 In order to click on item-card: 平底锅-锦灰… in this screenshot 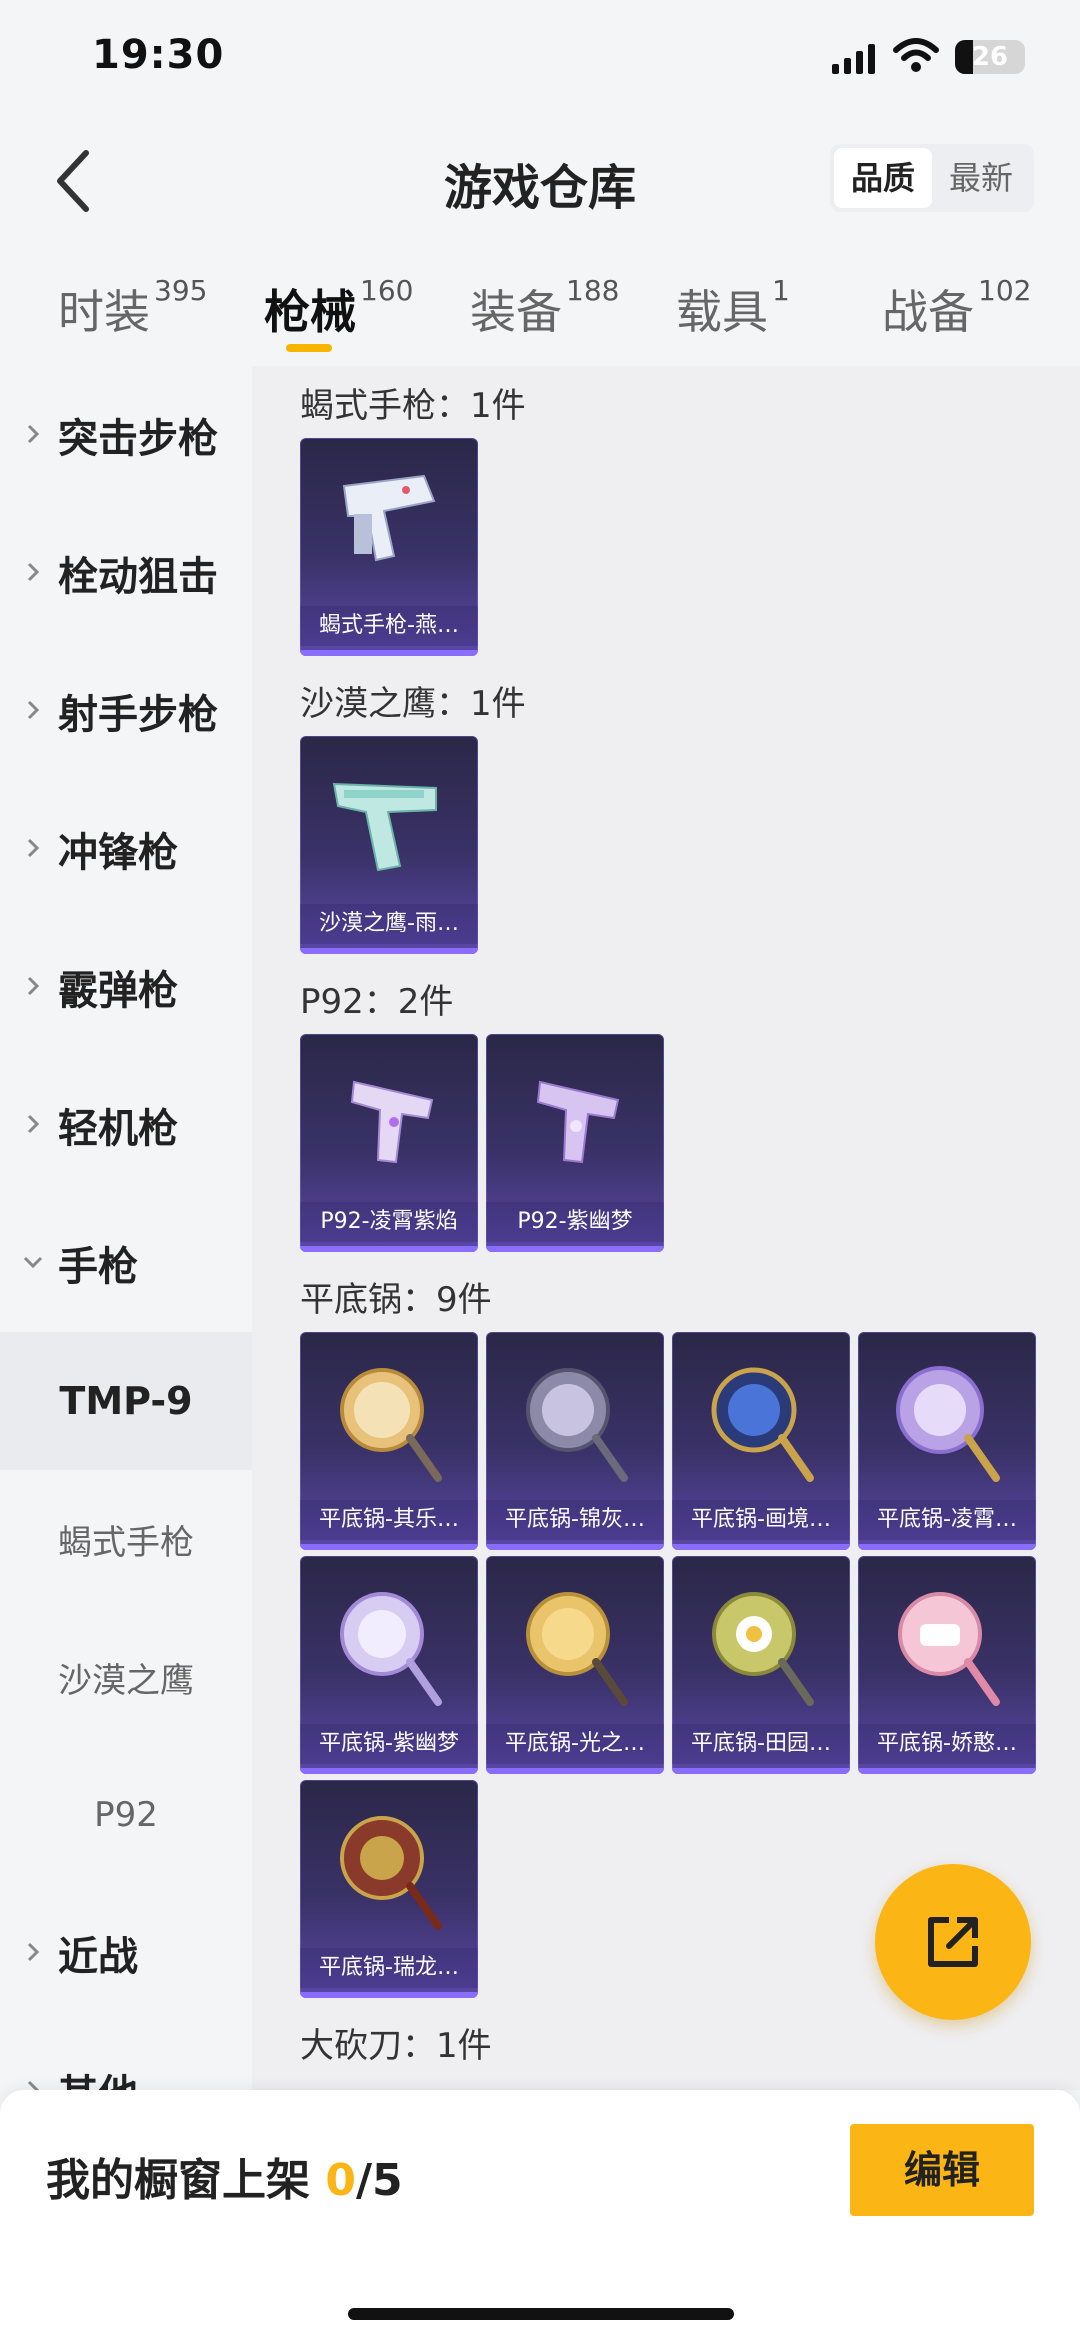, I will do `click(575, 1441)`.